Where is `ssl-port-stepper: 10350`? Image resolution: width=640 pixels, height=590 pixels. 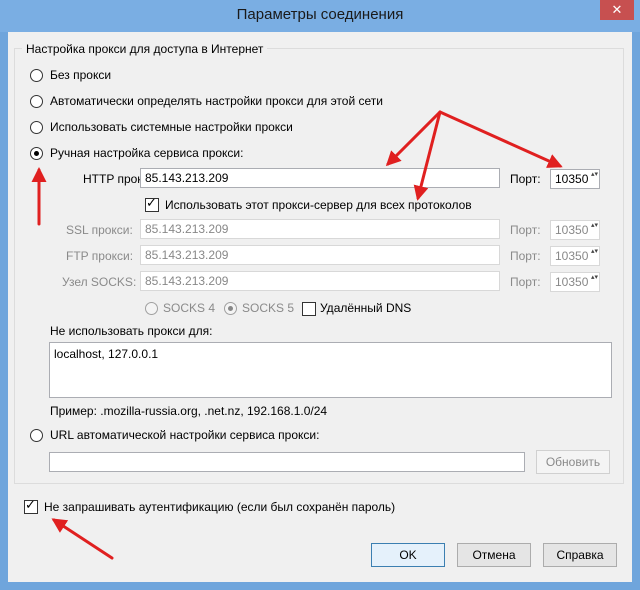
ssl-port-stepper: 10350 is located at coordinates (575, 230).